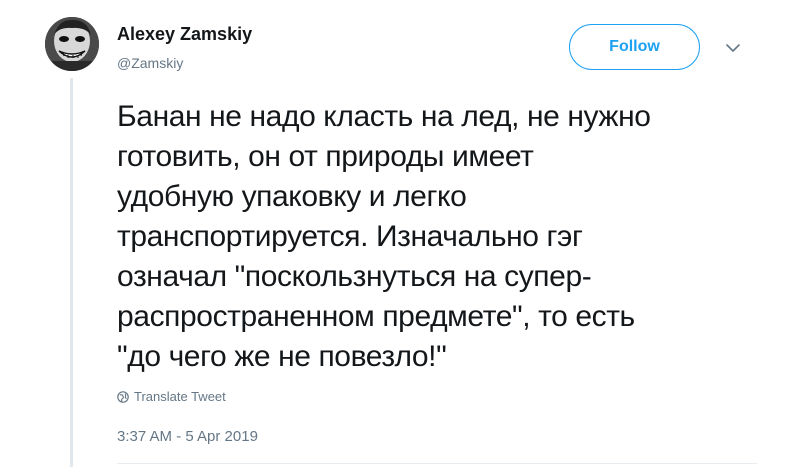 This screenshot has width=790, height=467. What do you see at coordinates (150, 63) in the screenshot?
I see `author-handle: @Zamskiy` at bounding box center [150, 63].